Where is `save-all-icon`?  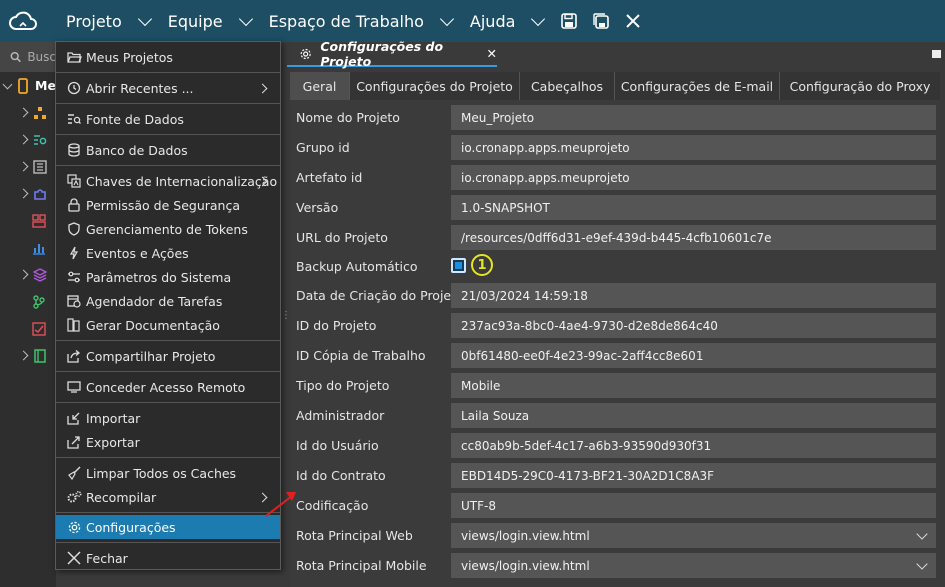
save-all-icon is located at coordinates (601, 21).